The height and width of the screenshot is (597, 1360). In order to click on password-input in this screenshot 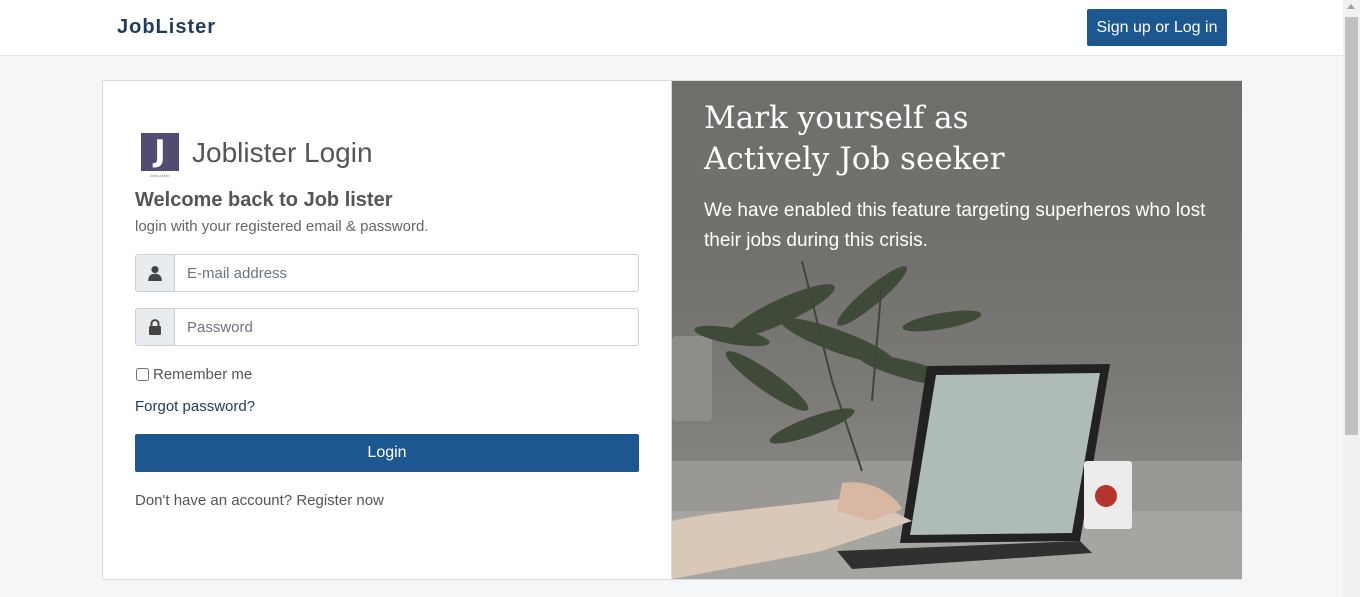, I will do `click(406, 327)`.